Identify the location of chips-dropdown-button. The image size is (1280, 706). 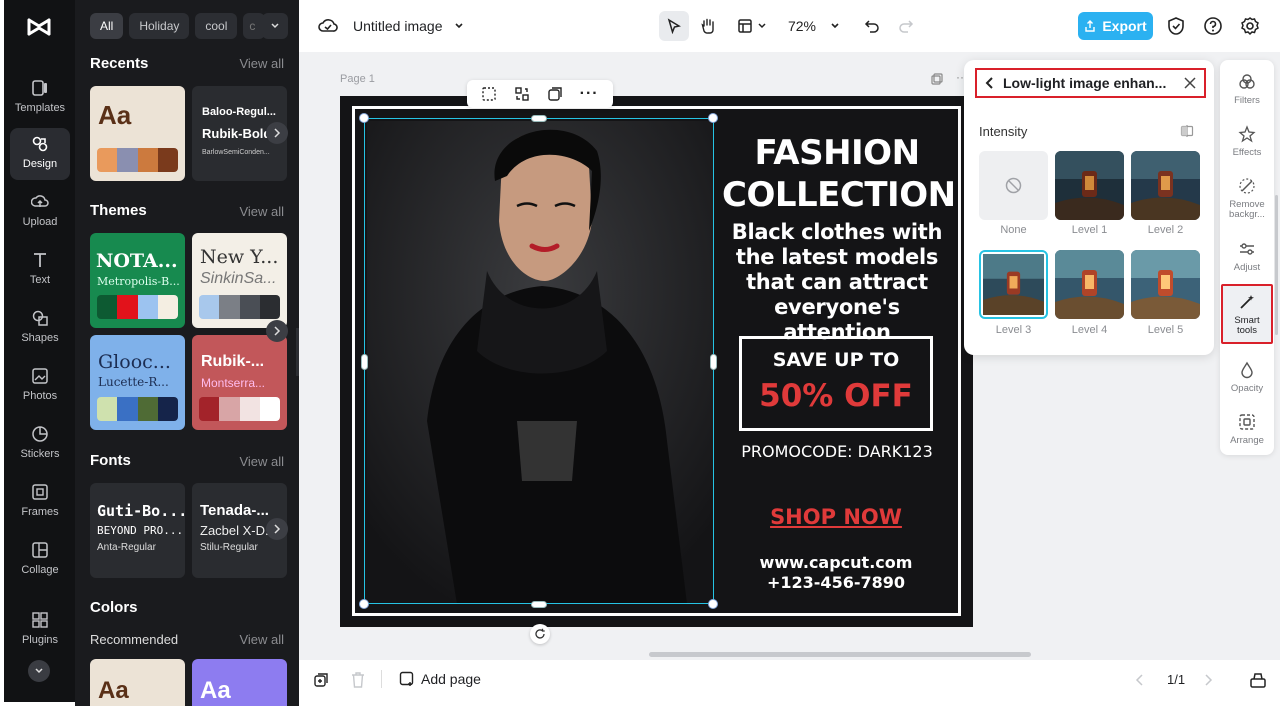
(275, 26).